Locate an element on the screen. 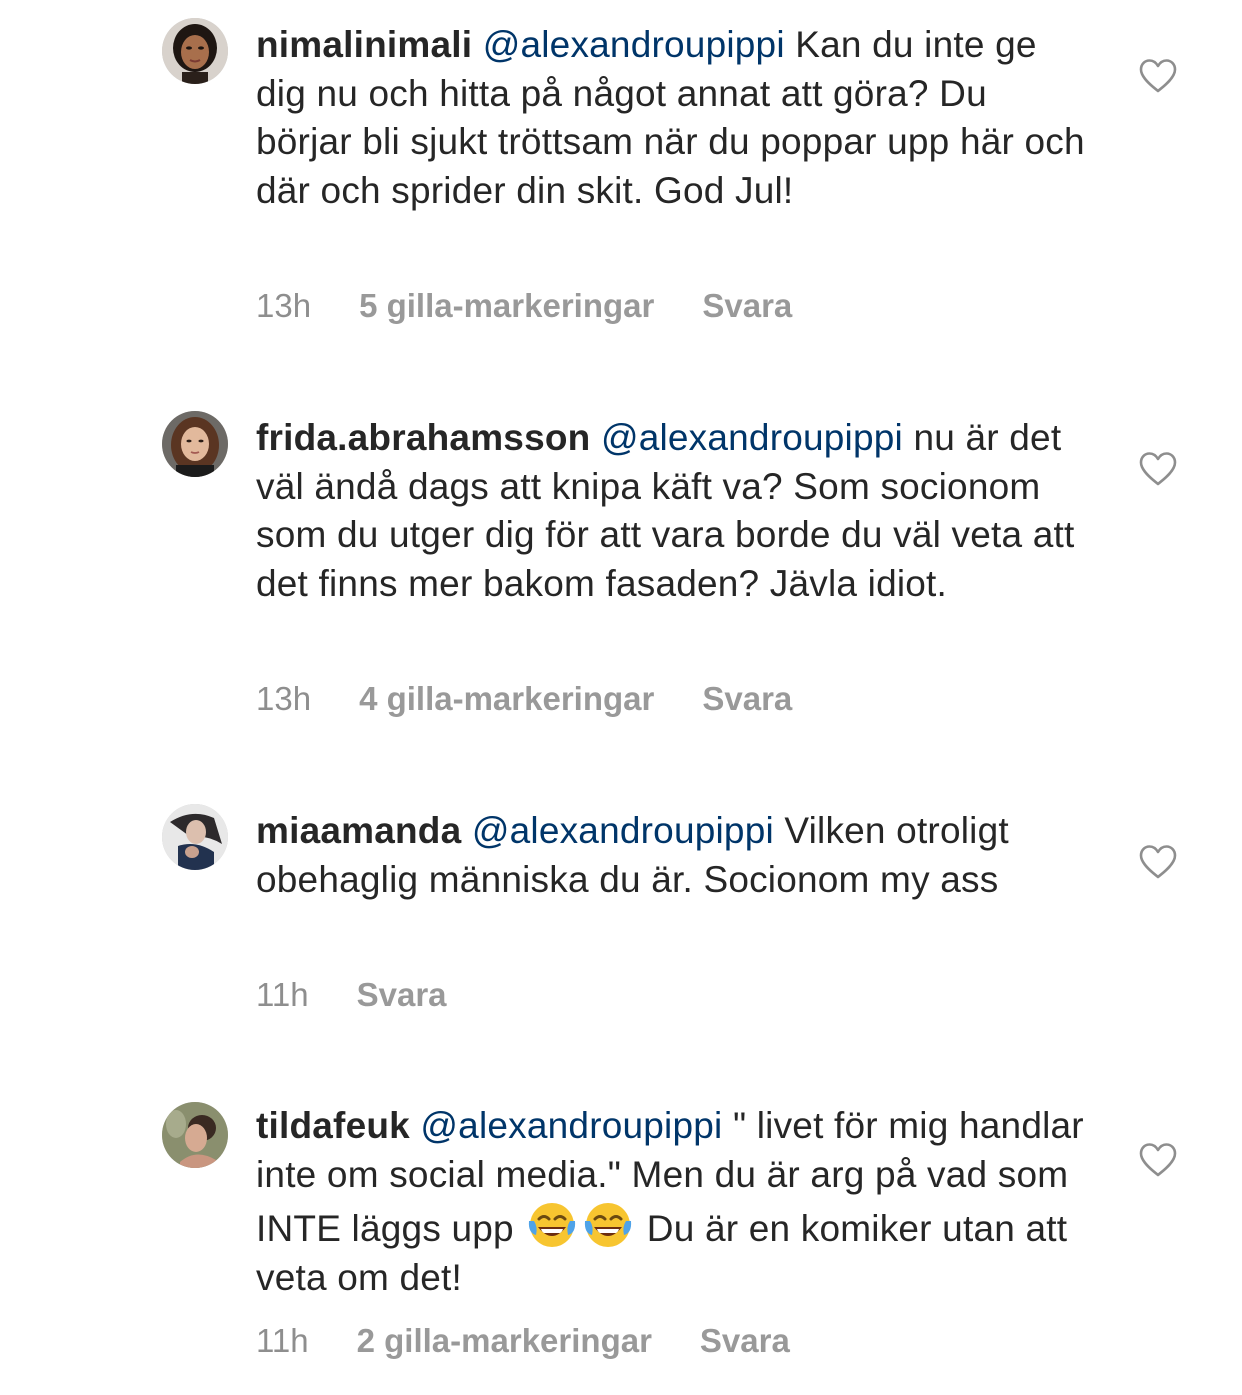  comment-meta: 11h 2 gilla-markeringar Svara is located at coordinates (547, 1341).